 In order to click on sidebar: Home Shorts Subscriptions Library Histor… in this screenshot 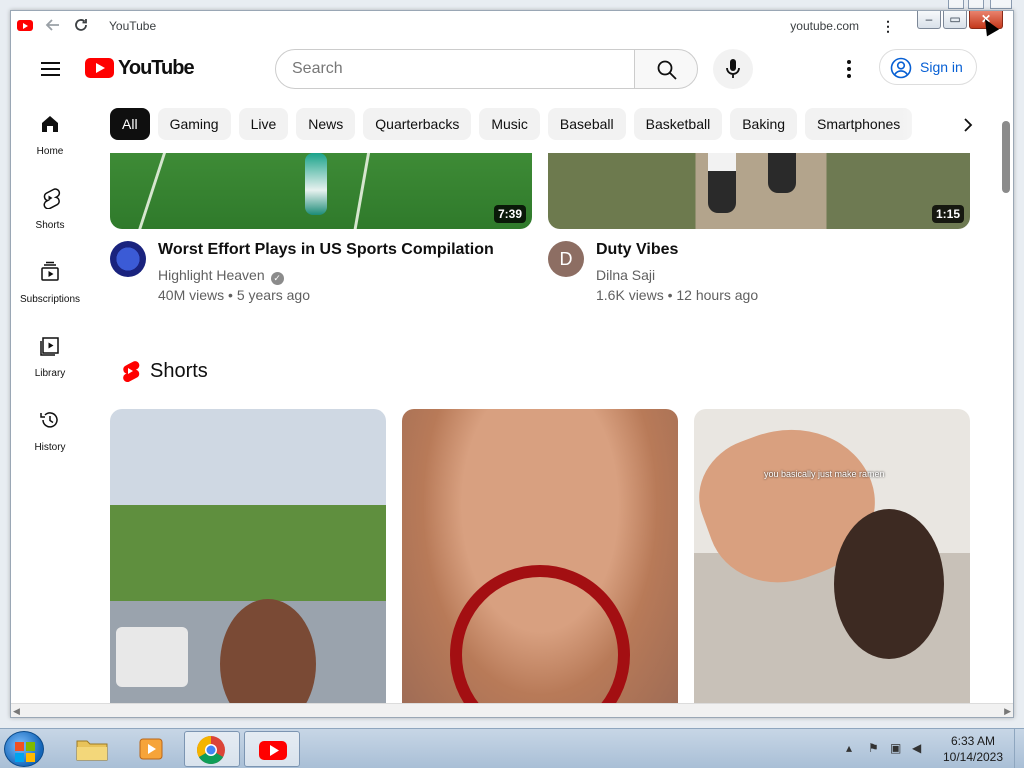, I will do `click(50, 407)`.